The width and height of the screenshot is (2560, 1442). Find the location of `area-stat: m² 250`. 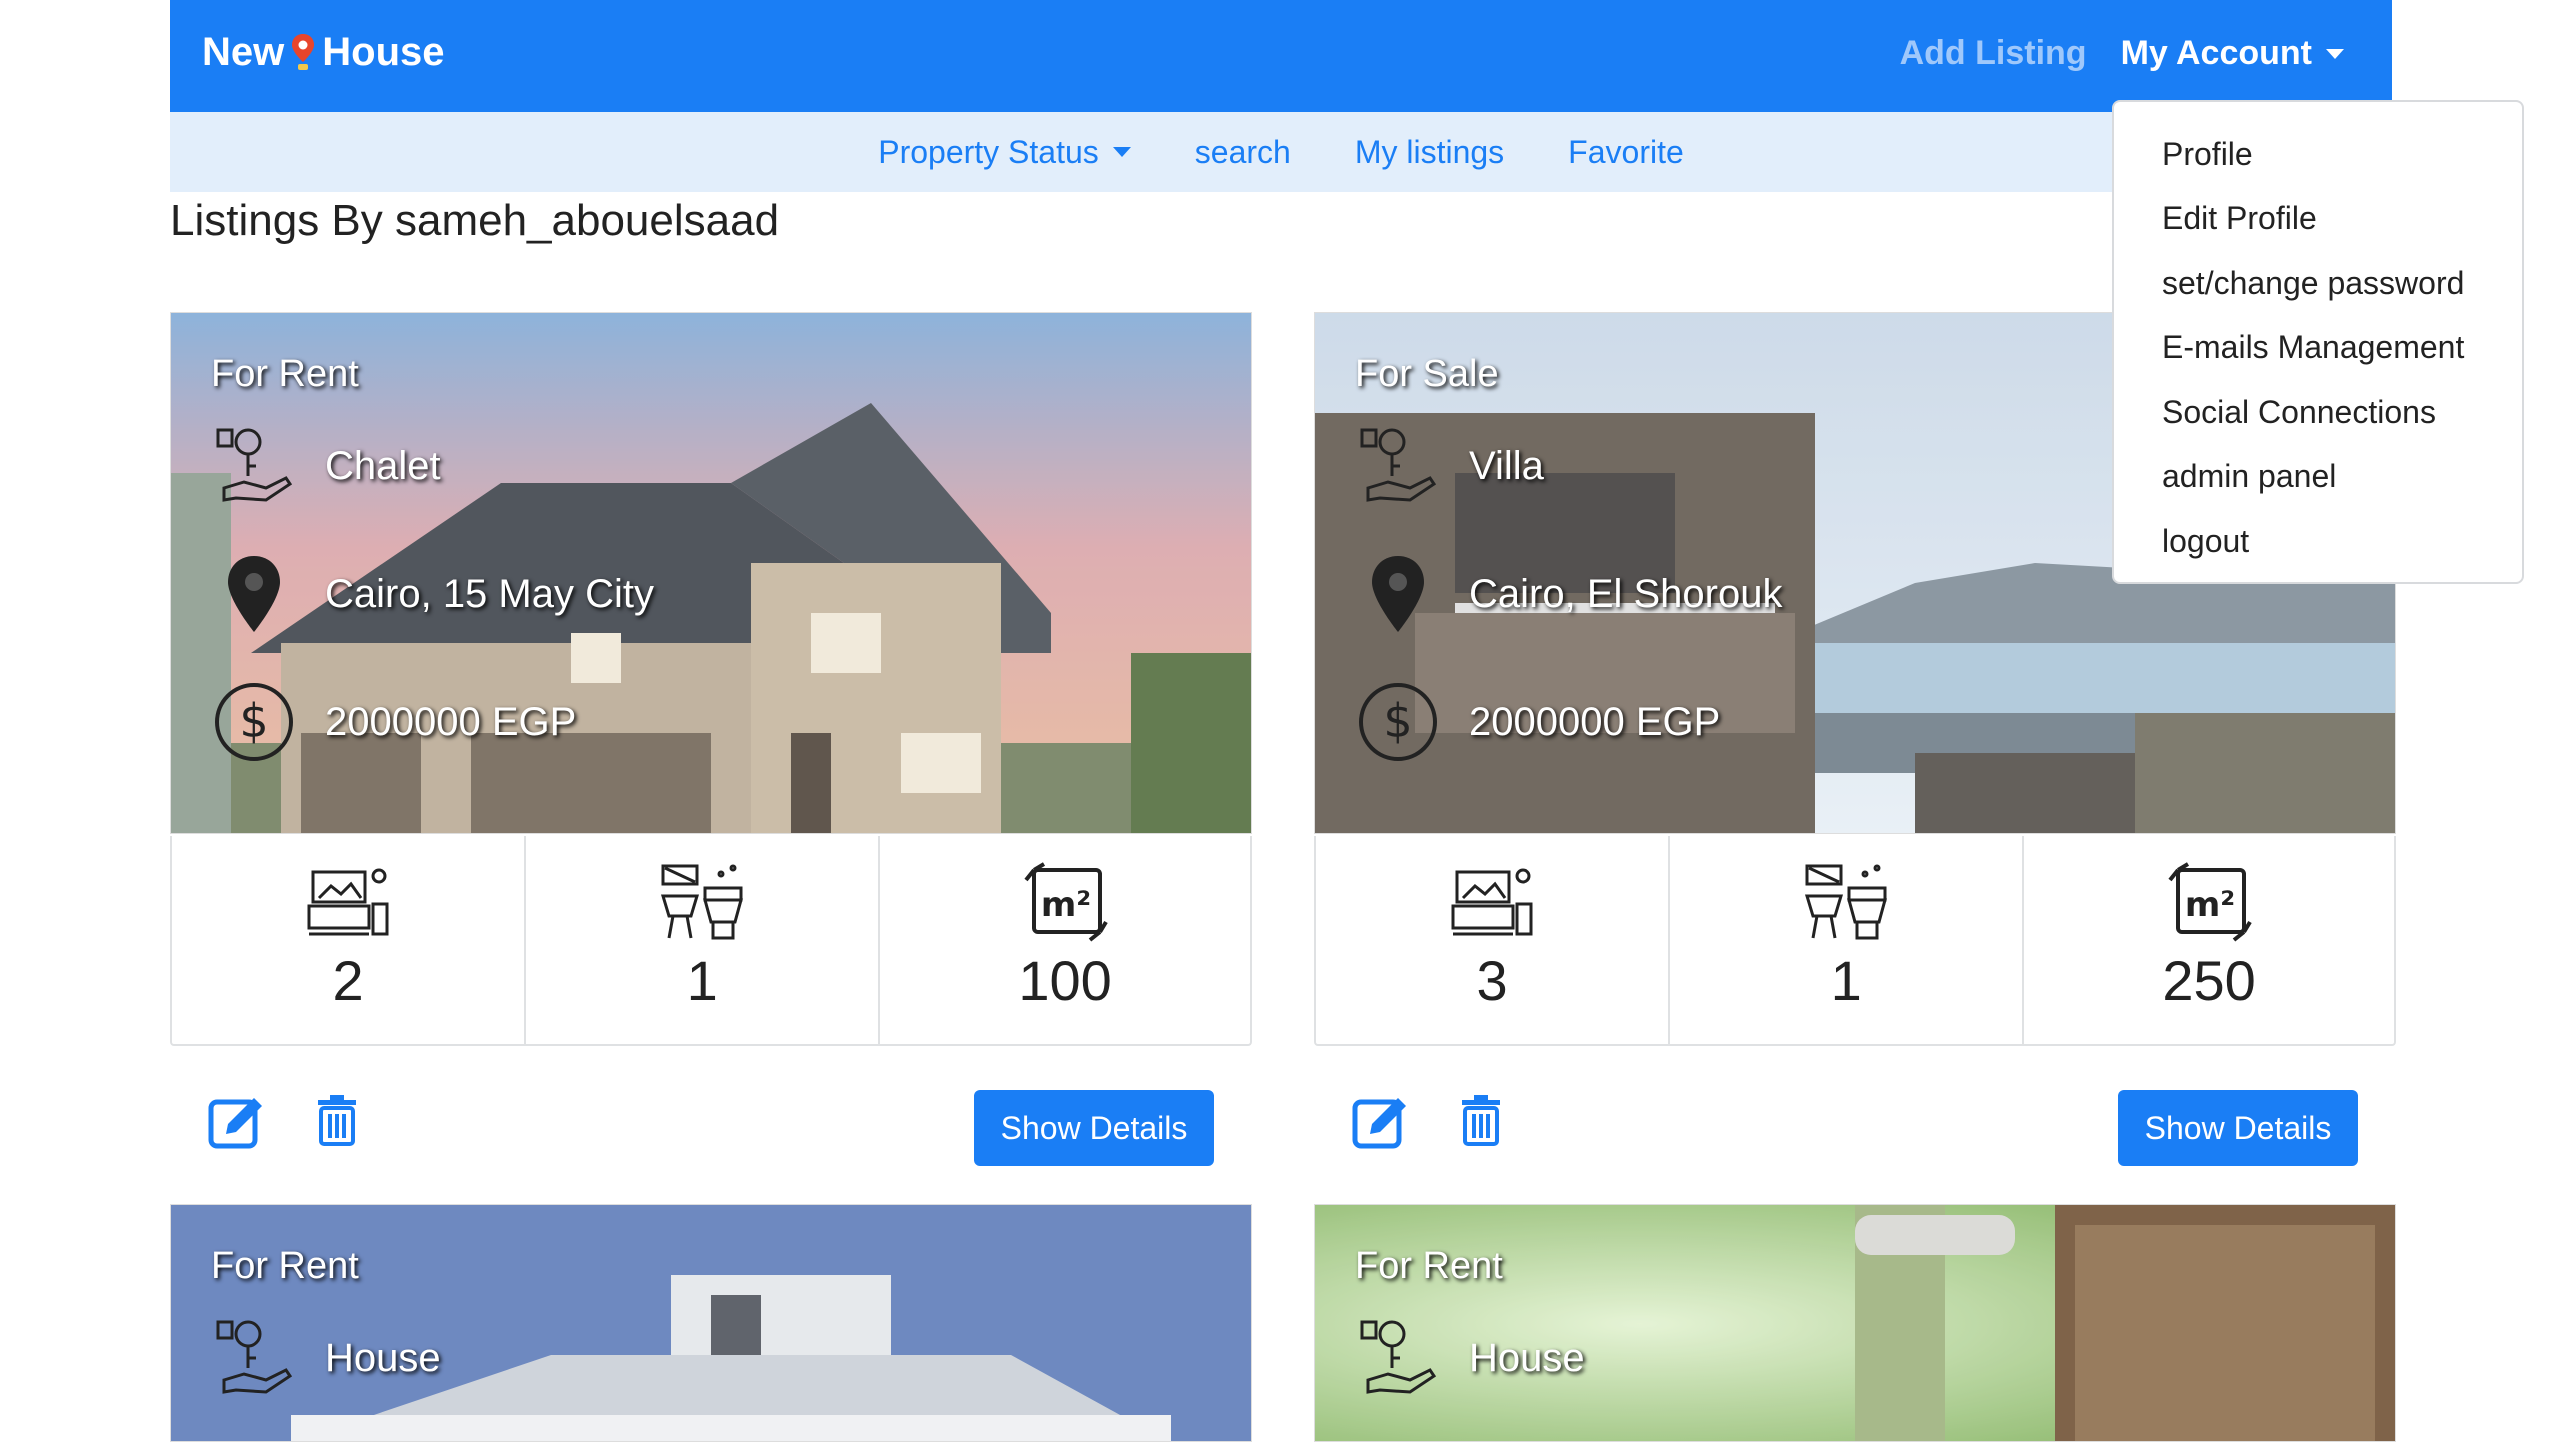

area-stat: m² 250 is located at coordinates (2209, 940).